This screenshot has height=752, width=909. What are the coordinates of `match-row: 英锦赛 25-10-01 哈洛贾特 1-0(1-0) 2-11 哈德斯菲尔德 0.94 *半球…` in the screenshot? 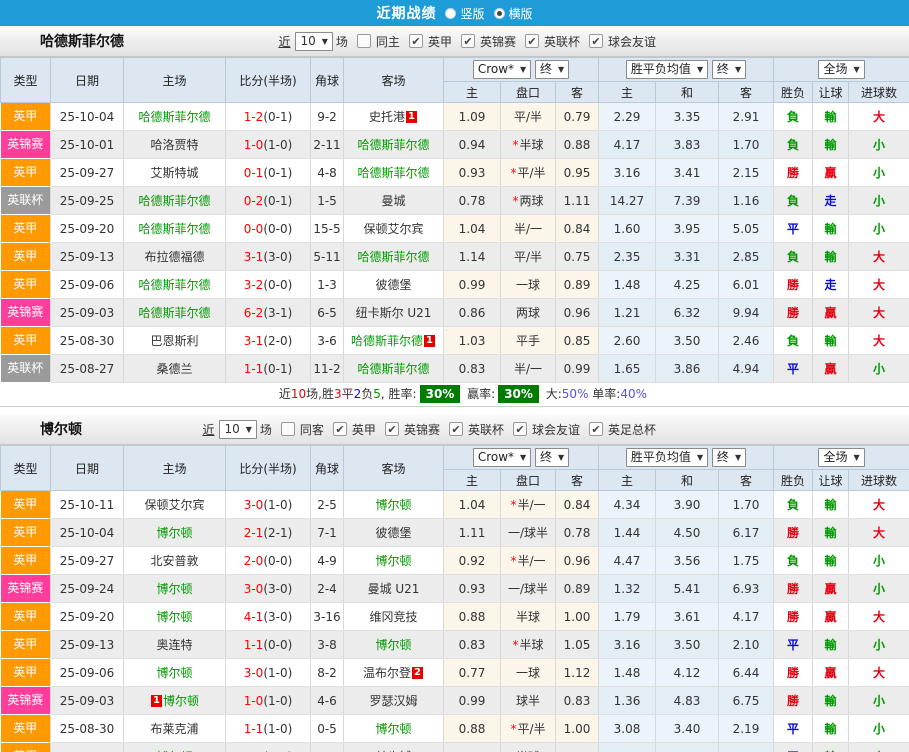 It's located at (454, 144).